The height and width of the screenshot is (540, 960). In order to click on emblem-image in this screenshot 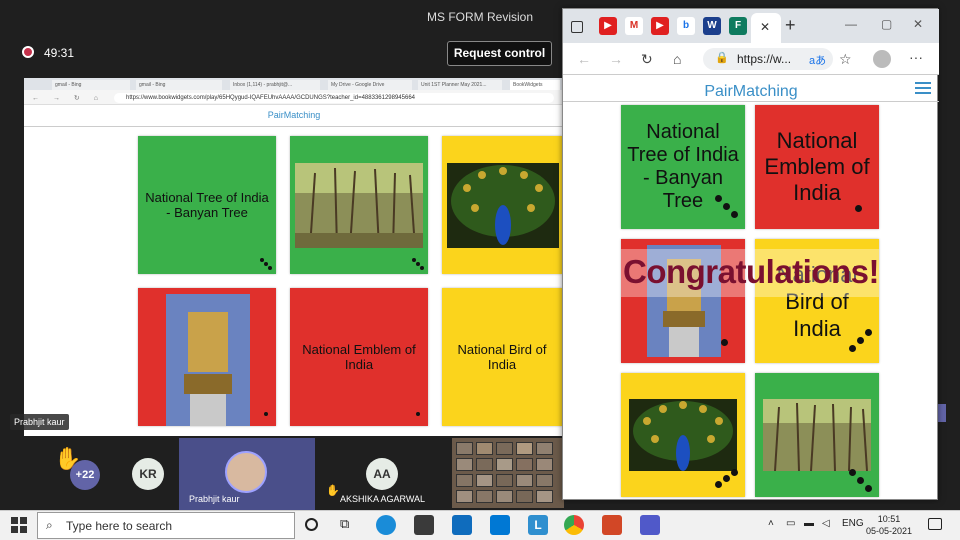, I will do `click(208, 360)`.